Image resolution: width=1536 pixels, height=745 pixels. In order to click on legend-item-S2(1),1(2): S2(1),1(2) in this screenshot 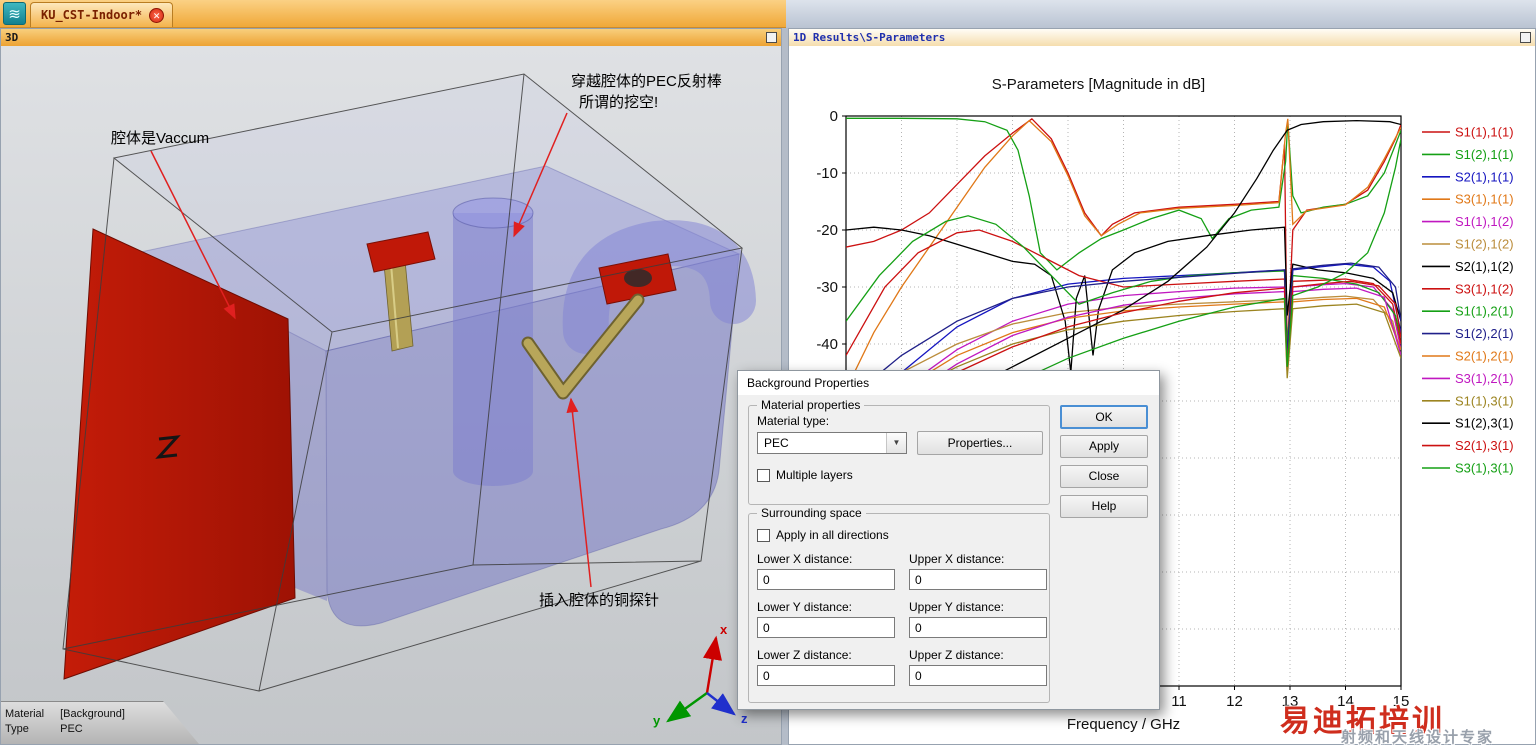, I will do `click(1484, 266)`.